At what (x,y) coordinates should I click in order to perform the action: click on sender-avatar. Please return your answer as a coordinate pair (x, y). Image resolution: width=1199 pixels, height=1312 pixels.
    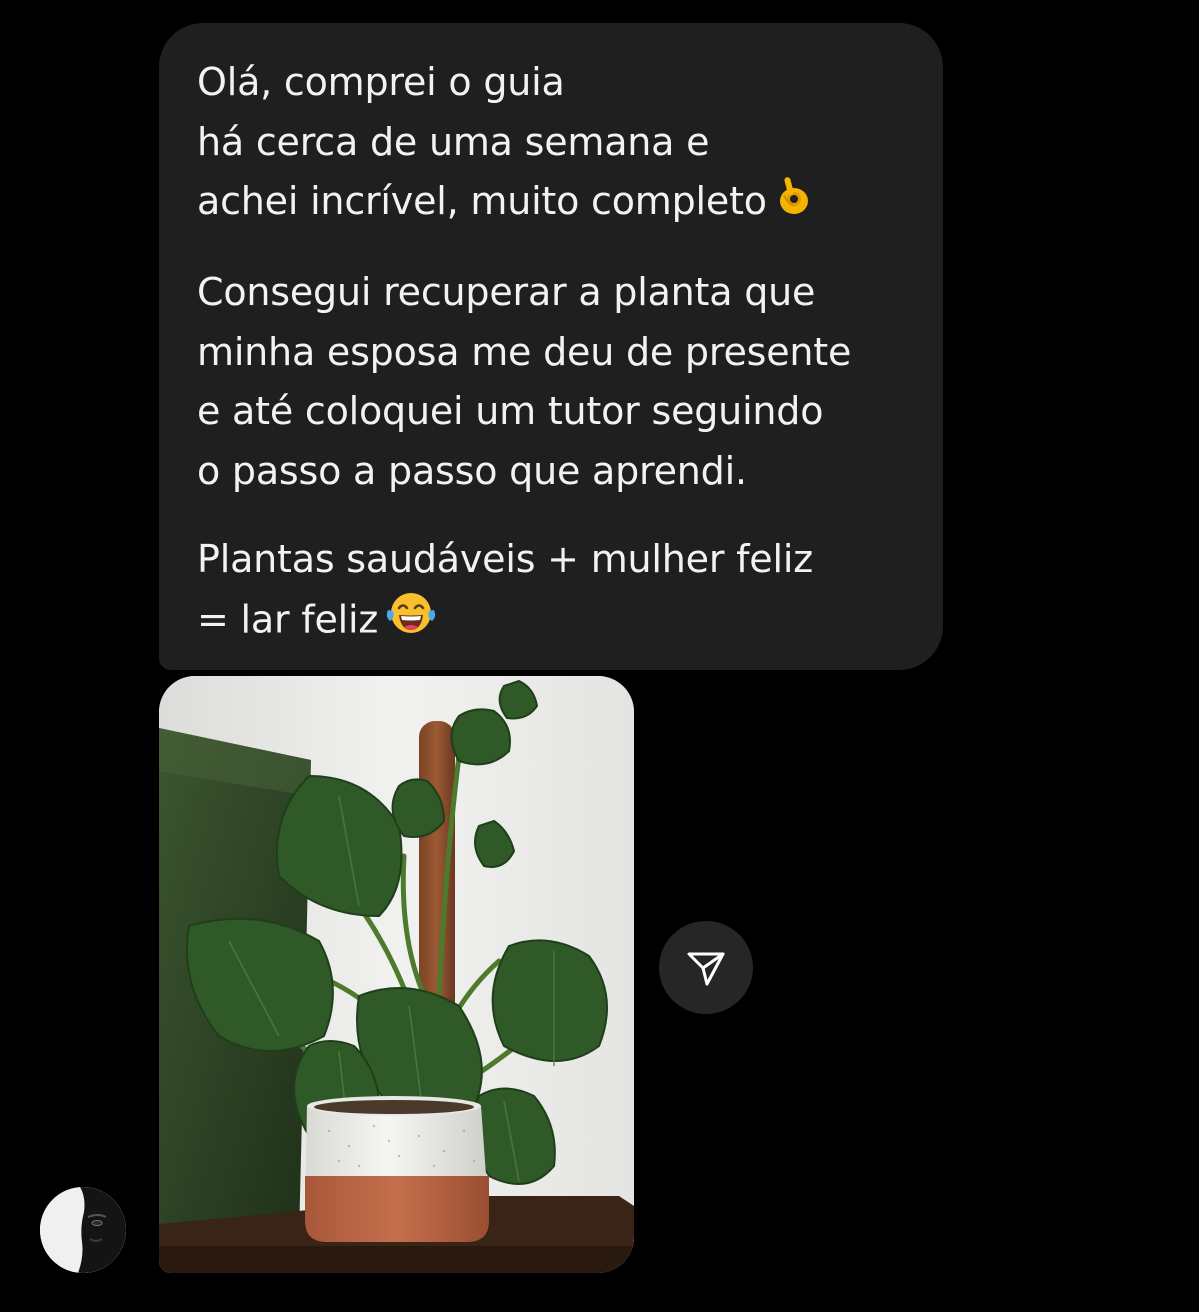
    Looking at the image, I should click on (83, 1230).